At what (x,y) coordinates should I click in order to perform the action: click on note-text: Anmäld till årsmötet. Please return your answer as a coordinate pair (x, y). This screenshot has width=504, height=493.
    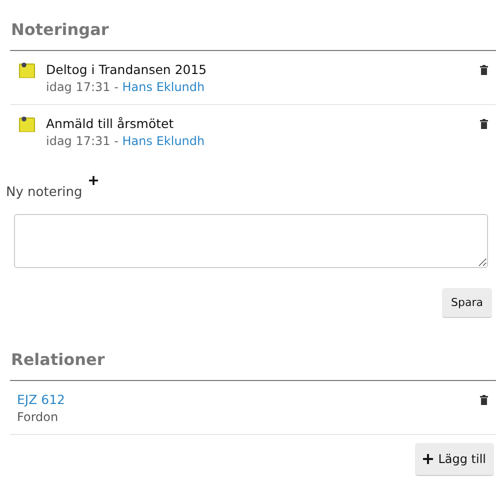
    Looking at the image, I should click on (110, 124).